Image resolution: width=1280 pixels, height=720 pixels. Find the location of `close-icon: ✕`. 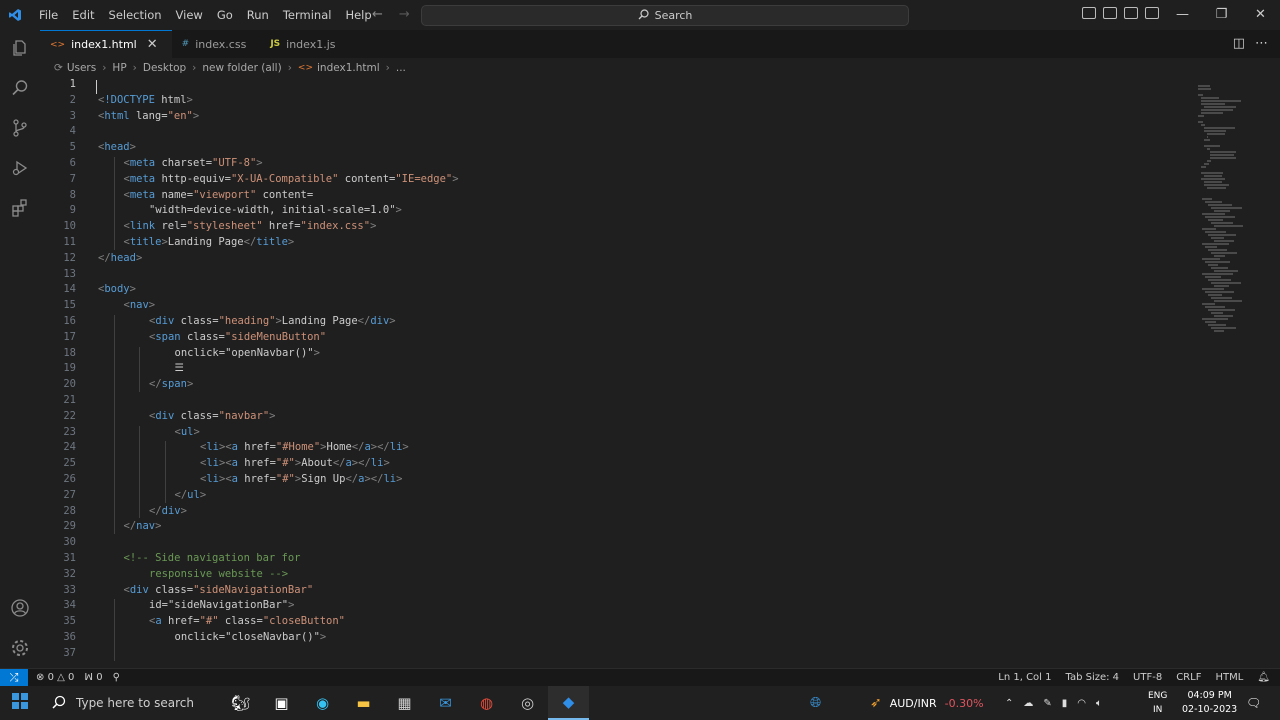

close-icon: ✕ is located at coordinates (152, 44).